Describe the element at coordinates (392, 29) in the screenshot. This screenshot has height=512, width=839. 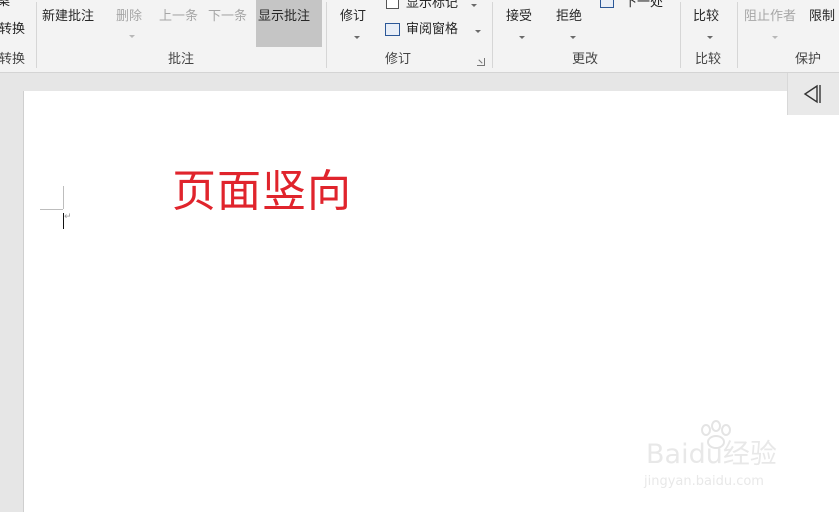
I see `reviewing-pane-icon` at that location.